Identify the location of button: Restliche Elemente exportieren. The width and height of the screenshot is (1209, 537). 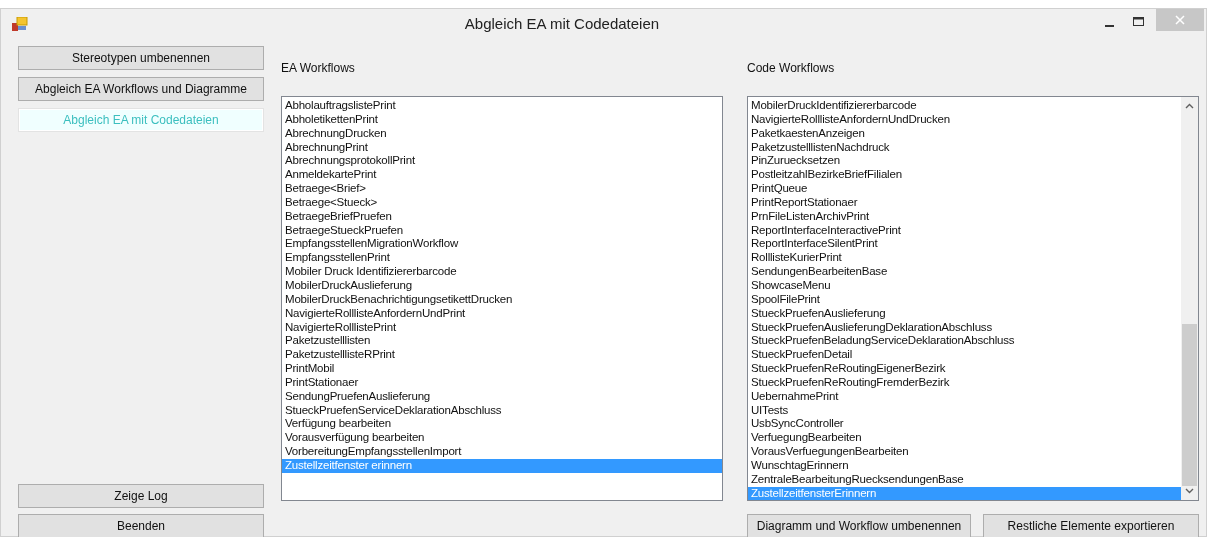
(1091, 525).